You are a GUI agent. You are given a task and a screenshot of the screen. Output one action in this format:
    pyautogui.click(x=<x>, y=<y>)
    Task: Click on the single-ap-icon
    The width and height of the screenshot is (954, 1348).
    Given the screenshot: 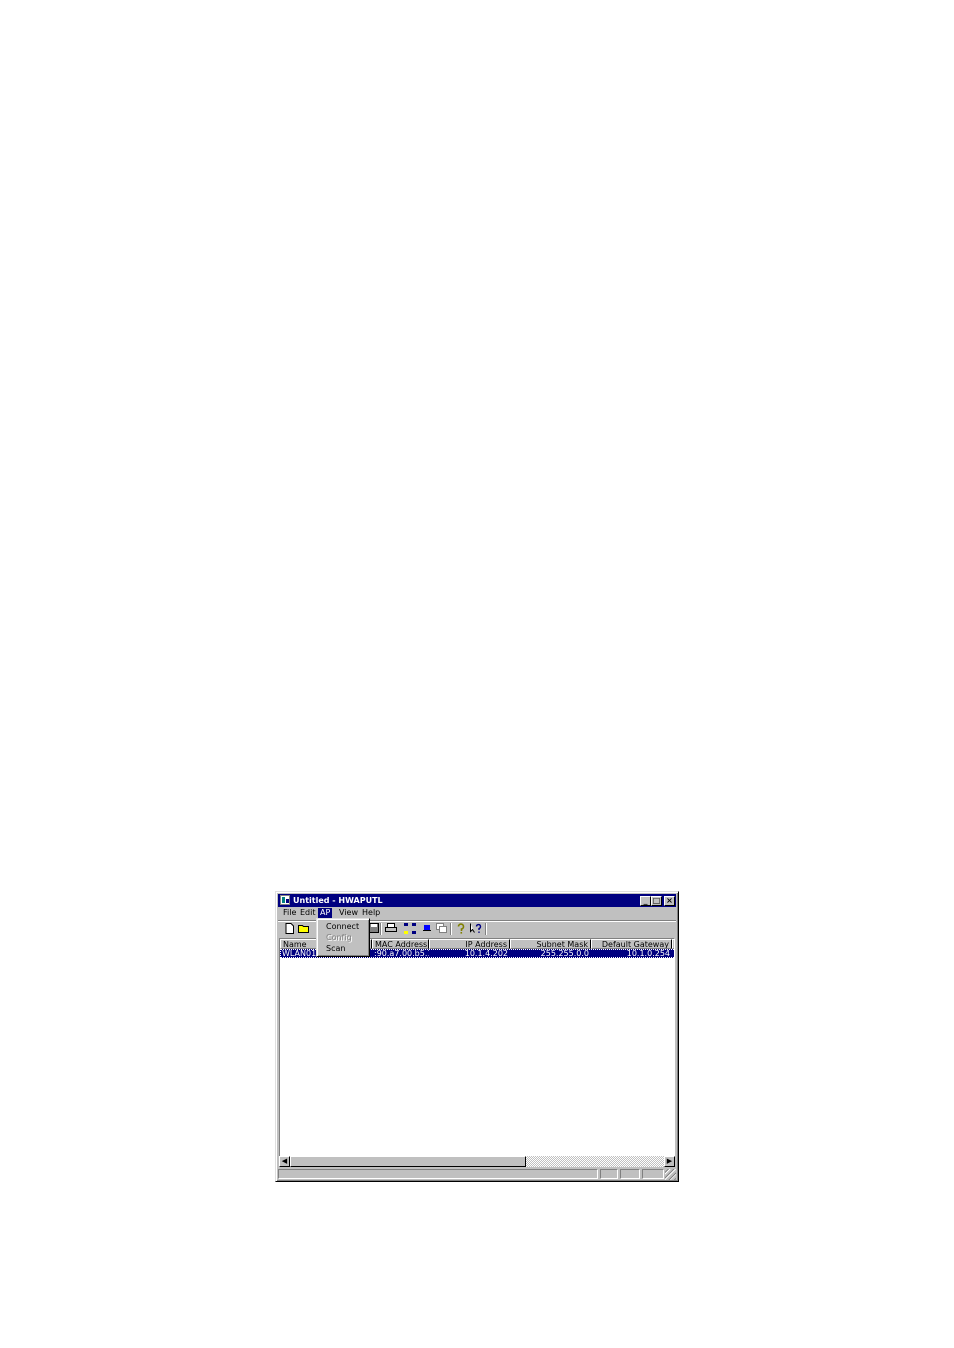 What is the action you would take?
    pyautogui.click(x=427, y=929)
    